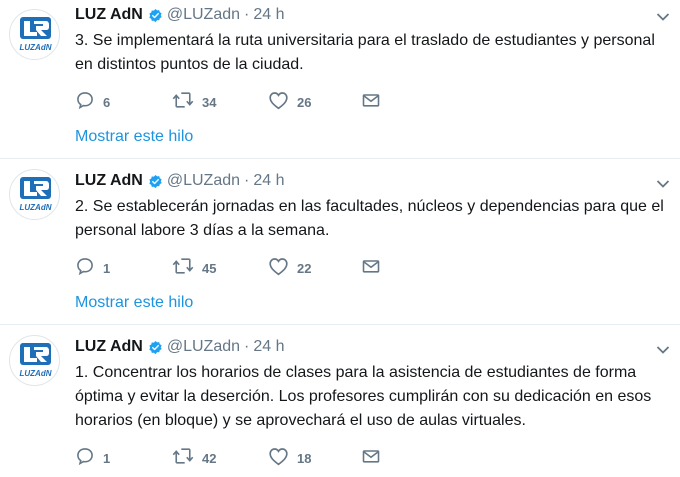 The image size is (680, 477). What do you see at coordinates (209, 102) in the screenshot?
I see `retweet-count: 34` at bounding box center [209, 102].